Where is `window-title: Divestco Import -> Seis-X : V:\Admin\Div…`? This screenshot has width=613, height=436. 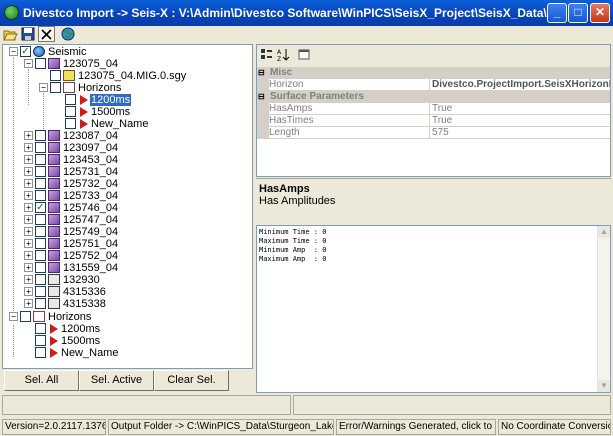
window-title: Divestco Import -> Seis-X : V:\Admin\Div… is located at coordinates (288, 13).